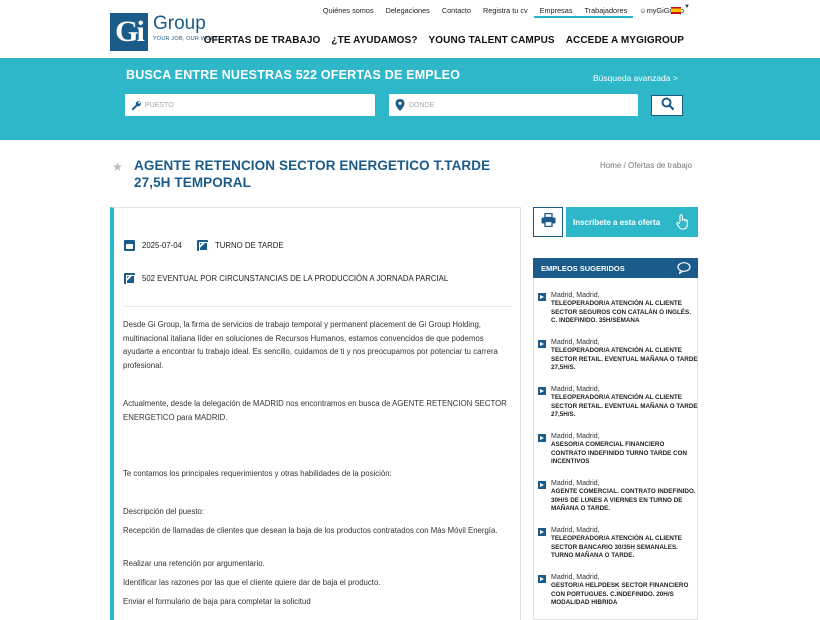 Image resolution: width=820 pixels, height=620 pixels. What do you see at coordinates (164, 511) in the screenshot?
I see `description-paragraph: Descripción del puesto:` at bounding box center [164, 511].